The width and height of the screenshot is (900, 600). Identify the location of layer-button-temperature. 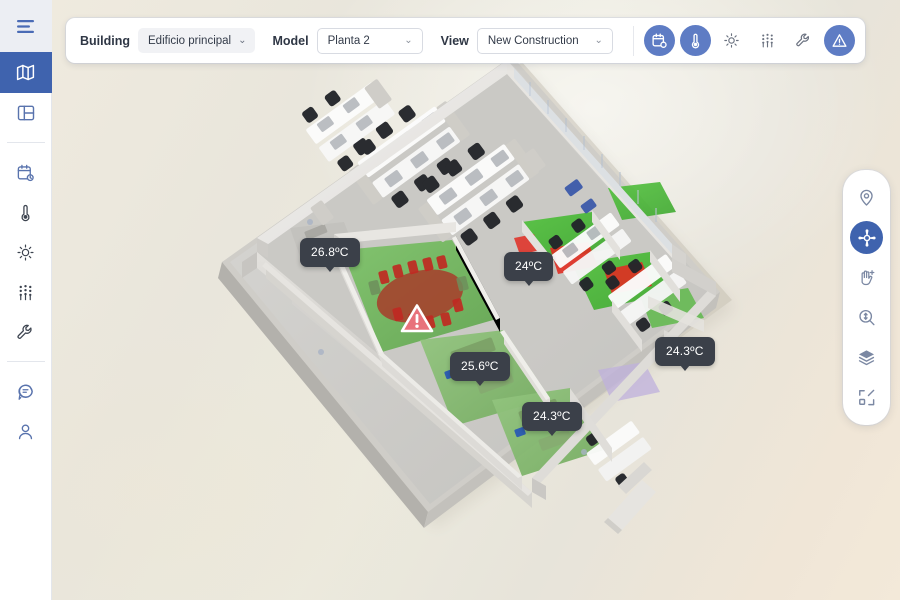
(695, 40).